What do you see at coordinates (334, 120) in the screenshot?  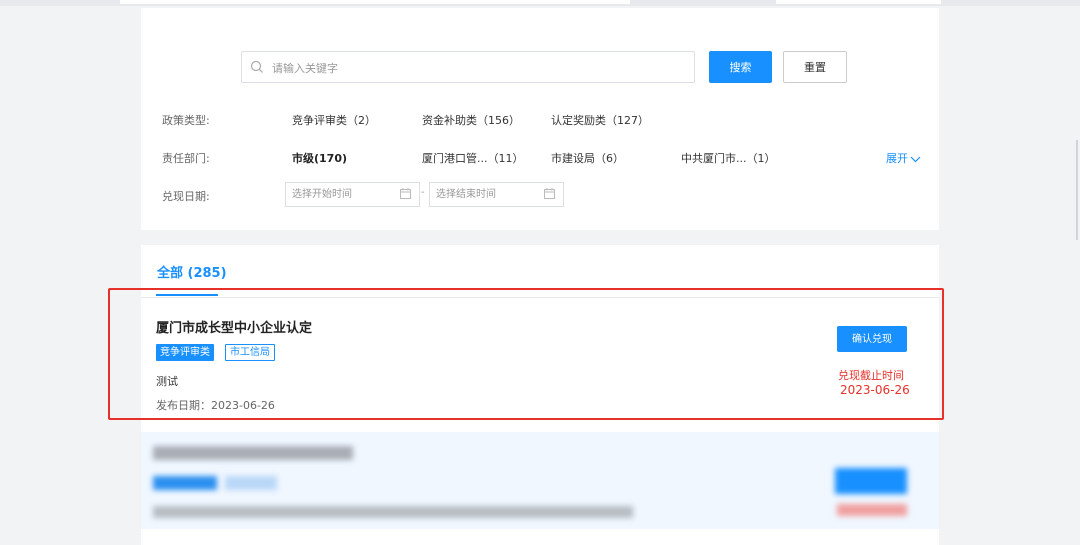 I see `policy-type-option: 竞争评审类（2）` at bounding box center [334, 120].